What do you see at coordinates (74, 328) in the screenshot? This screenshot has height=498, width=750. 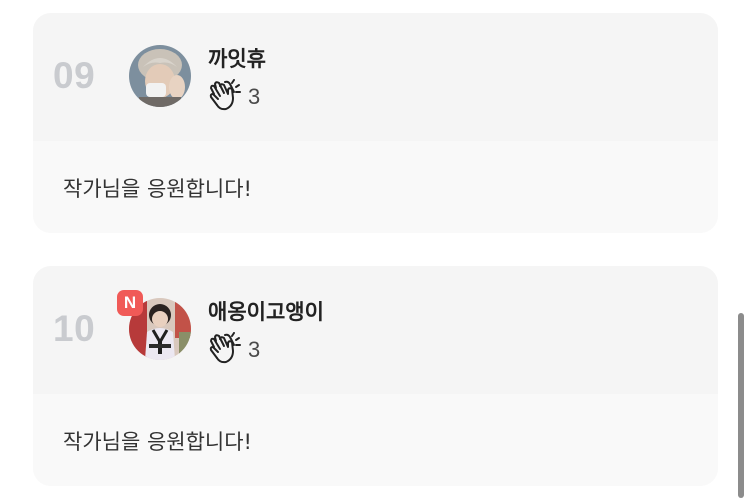 I see `rank-number: 10` at bounding box center [74, 328].